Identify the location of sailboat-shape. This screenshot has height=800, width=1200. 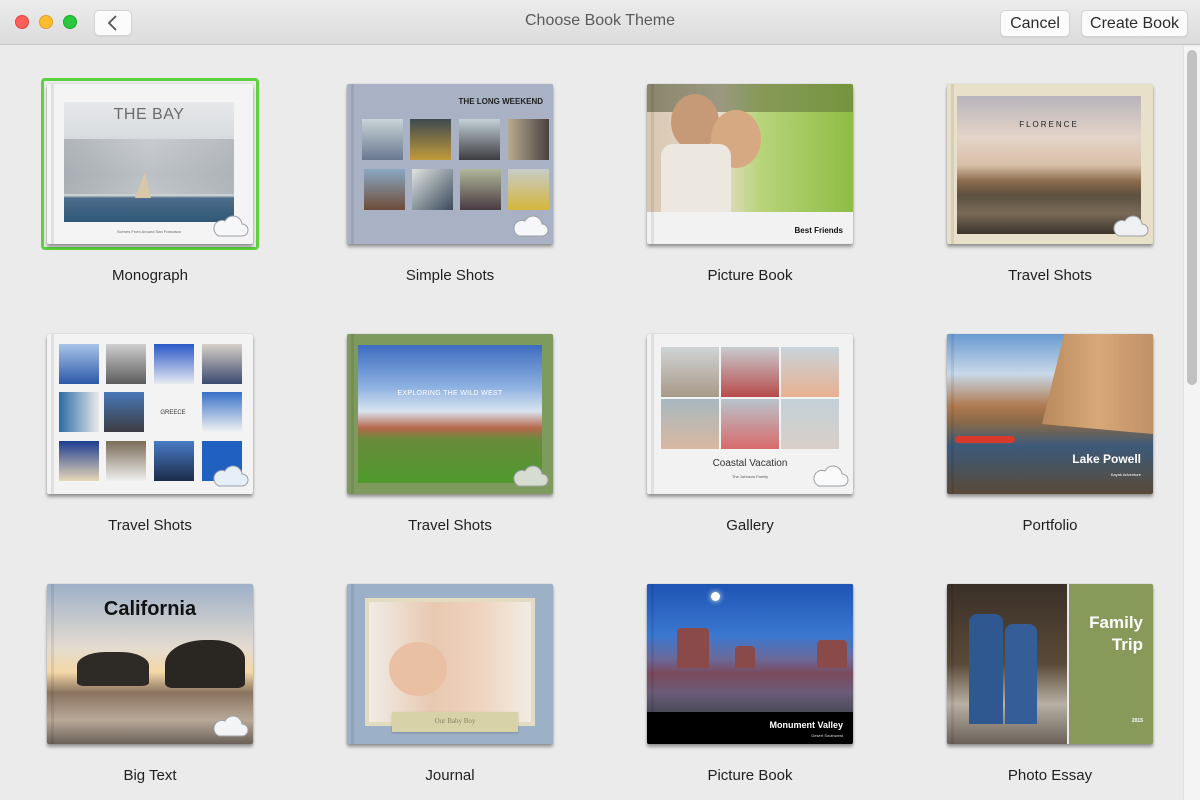
(143, 185).